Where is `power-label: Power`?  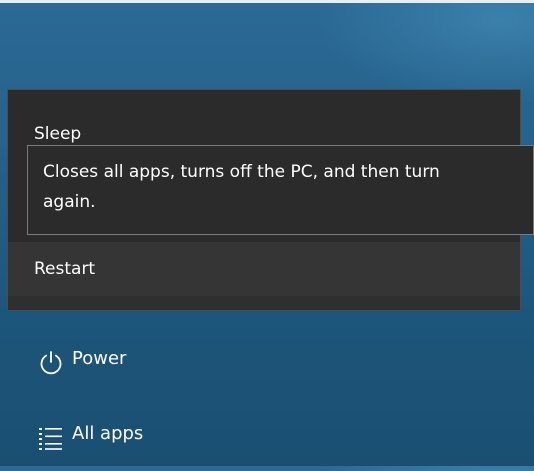 power-label: Power is located at coordinates (99, 358).